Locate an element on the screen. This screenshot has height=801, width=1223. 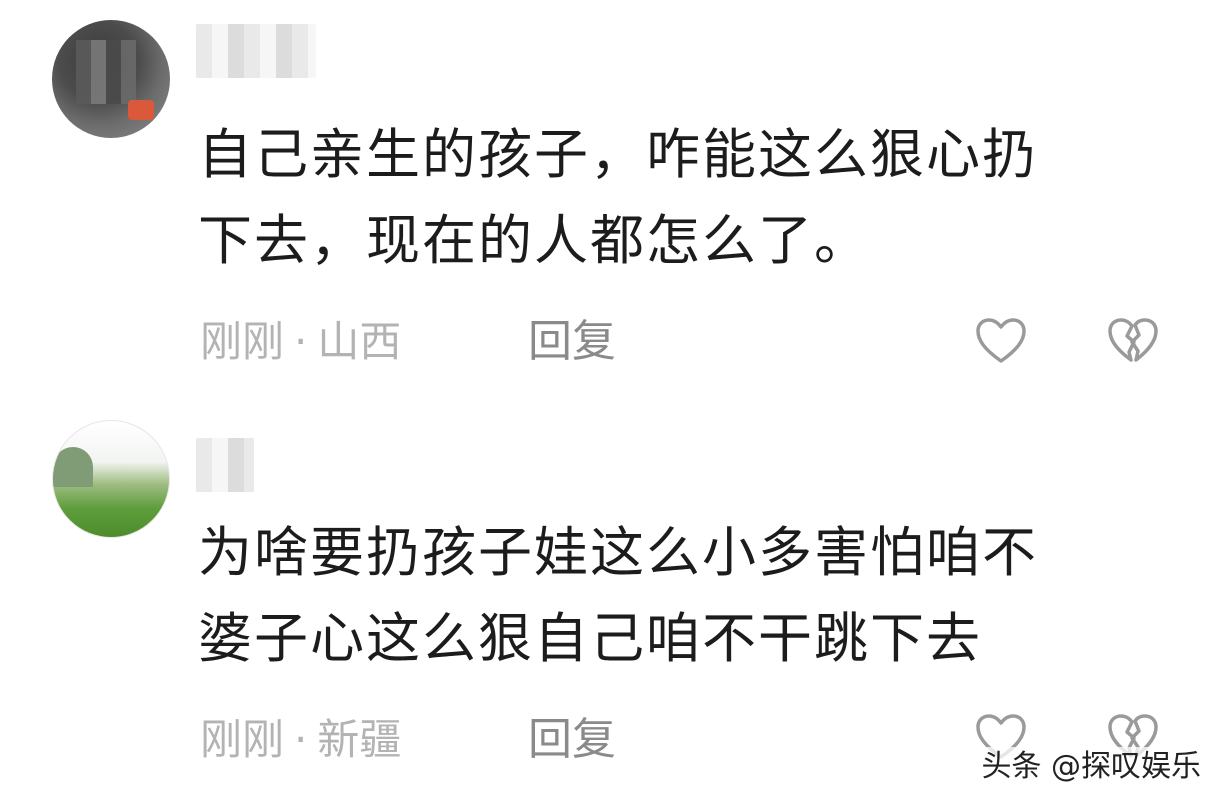
comment-location: 新疆 is located at coordinates (359, 739).